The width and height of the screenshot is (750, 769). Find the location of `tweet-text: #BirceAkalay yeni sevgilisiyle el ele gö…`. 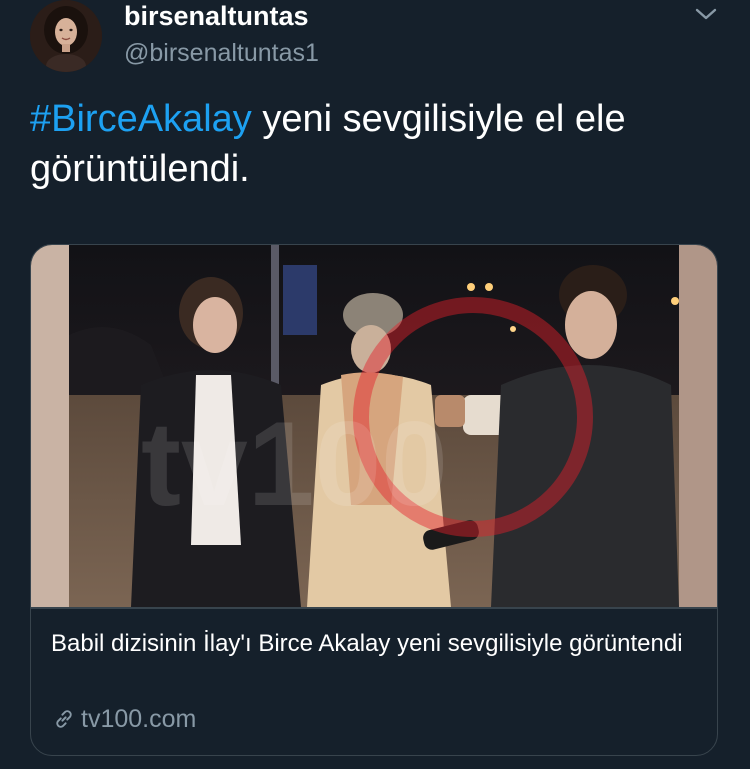

tweet-text: #BirceAkalay yeni sevgilisiyle el ele gö… is located at coordinates (375, 144).